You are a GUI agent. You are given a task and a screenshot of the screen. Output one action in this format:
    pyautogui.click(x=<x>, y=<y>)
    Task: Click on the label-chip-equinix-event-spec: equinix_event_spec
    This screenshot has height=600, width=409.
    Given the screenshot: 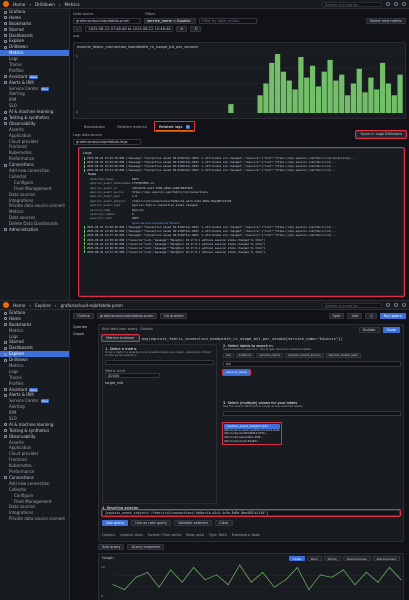 What is the action you would take?
    pyautogui.click(x=343, y=356)
    